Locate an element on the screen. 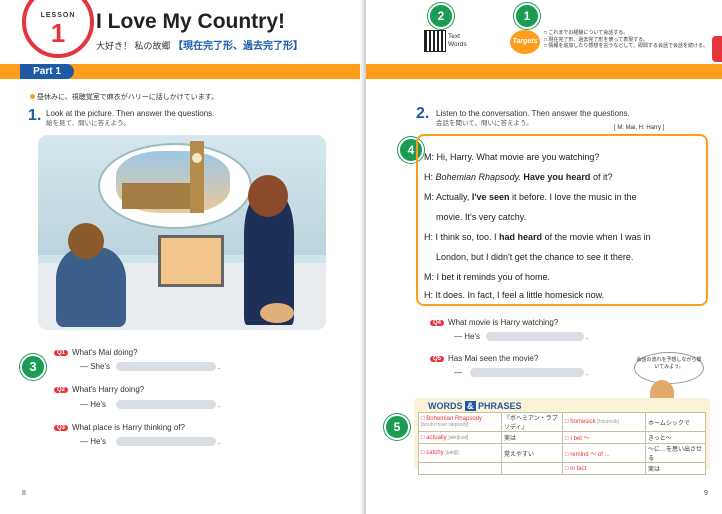  goal-item: □ 情報を追加したり感想を言うなどして、即興する会話で会話を続ける。 is located at coordinates (626, 46).